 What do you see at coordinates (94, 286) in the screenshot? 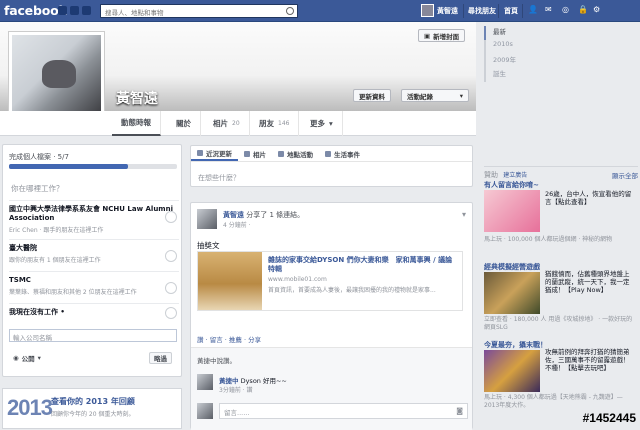
I see `job-suggestion: TSMC 葉葉錄、蔡福和朋友和其他 2 位朋友在這裡工作` at bounding box center [94, 286].